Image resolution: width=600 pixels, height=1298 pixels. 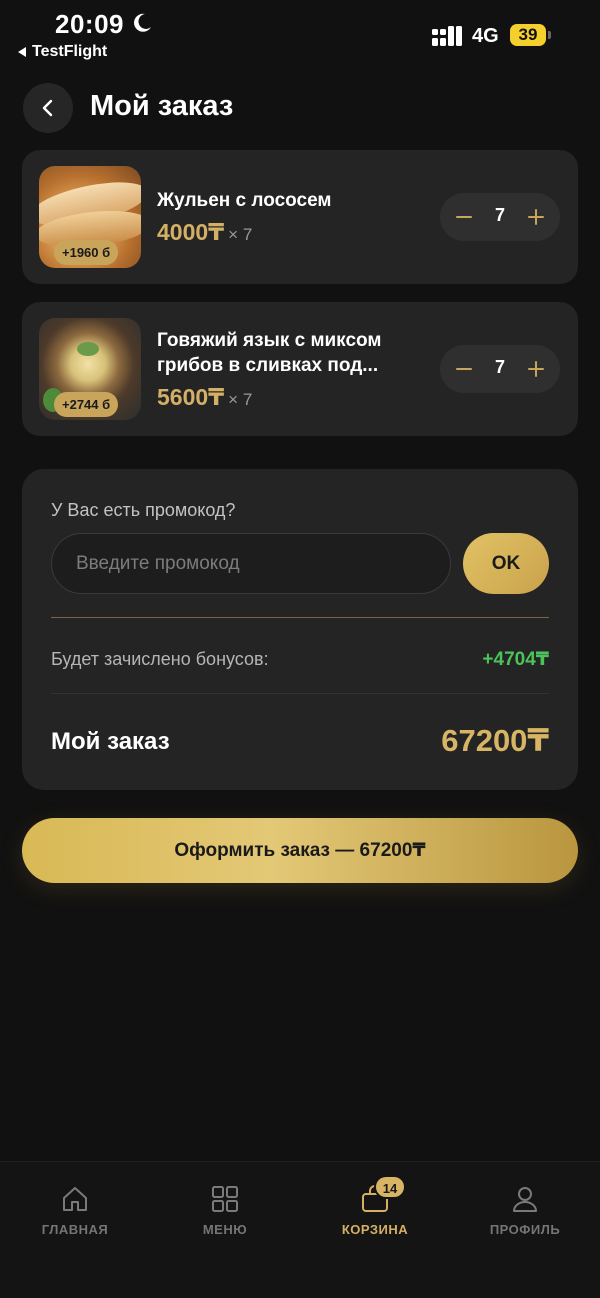 What do you see at coordinates (485, 36) in the screenshot?
I see `network-type: 4G` at bounding box center [485, 36].